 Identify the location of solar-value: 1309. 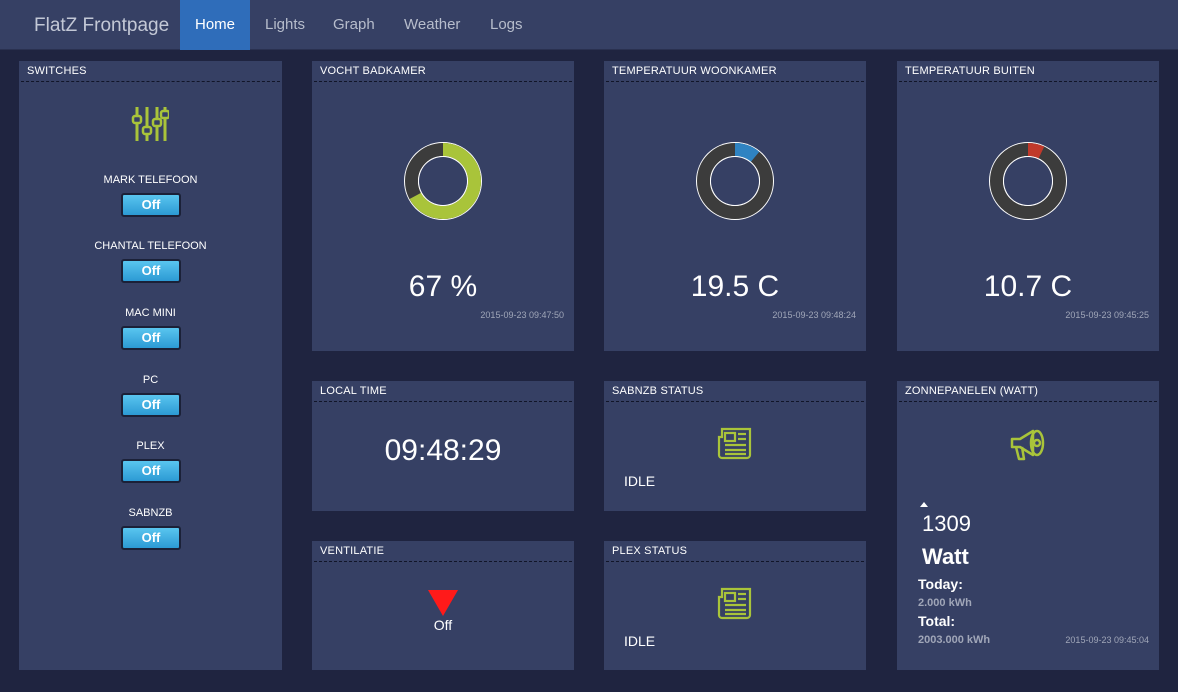
(946, 523).